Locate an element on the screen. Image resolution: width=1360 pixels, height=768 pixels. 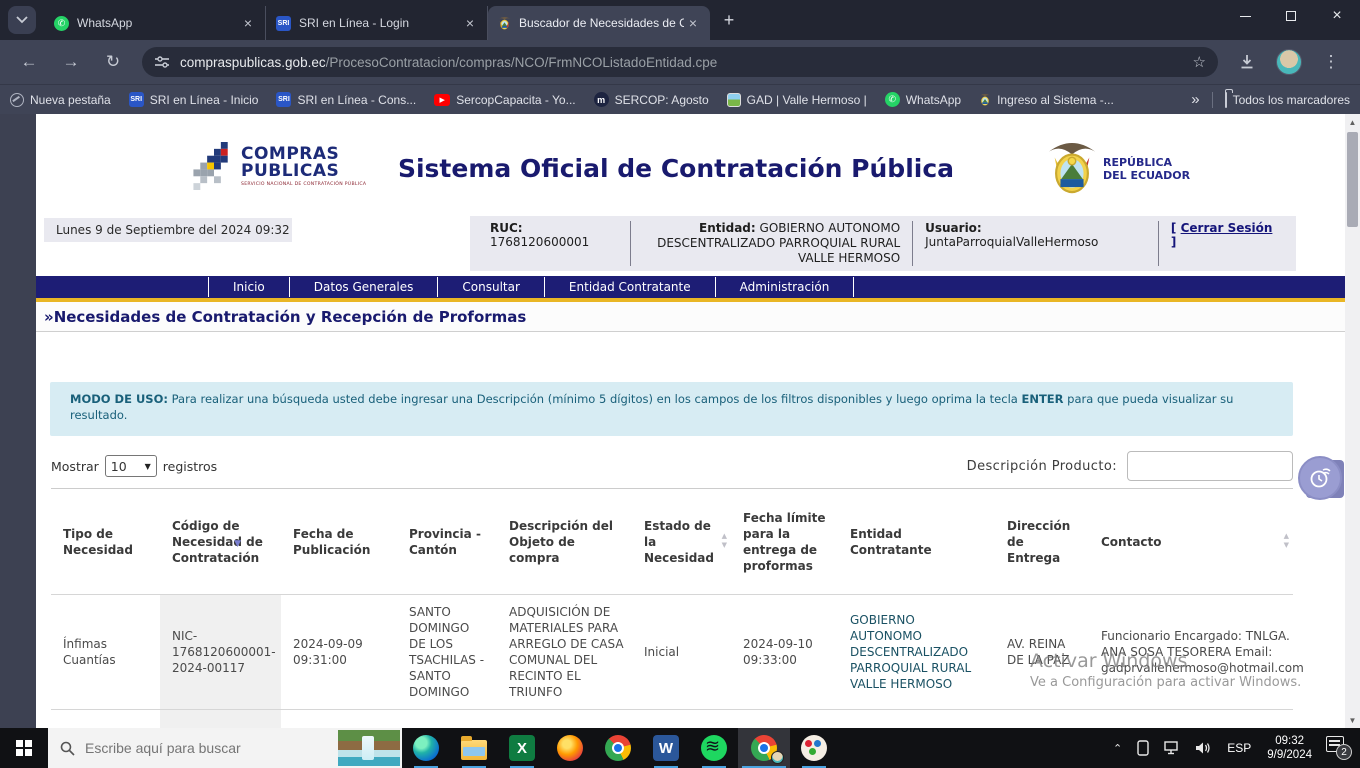
usuario-label: Usuario: is located at coordinates (953, 228).